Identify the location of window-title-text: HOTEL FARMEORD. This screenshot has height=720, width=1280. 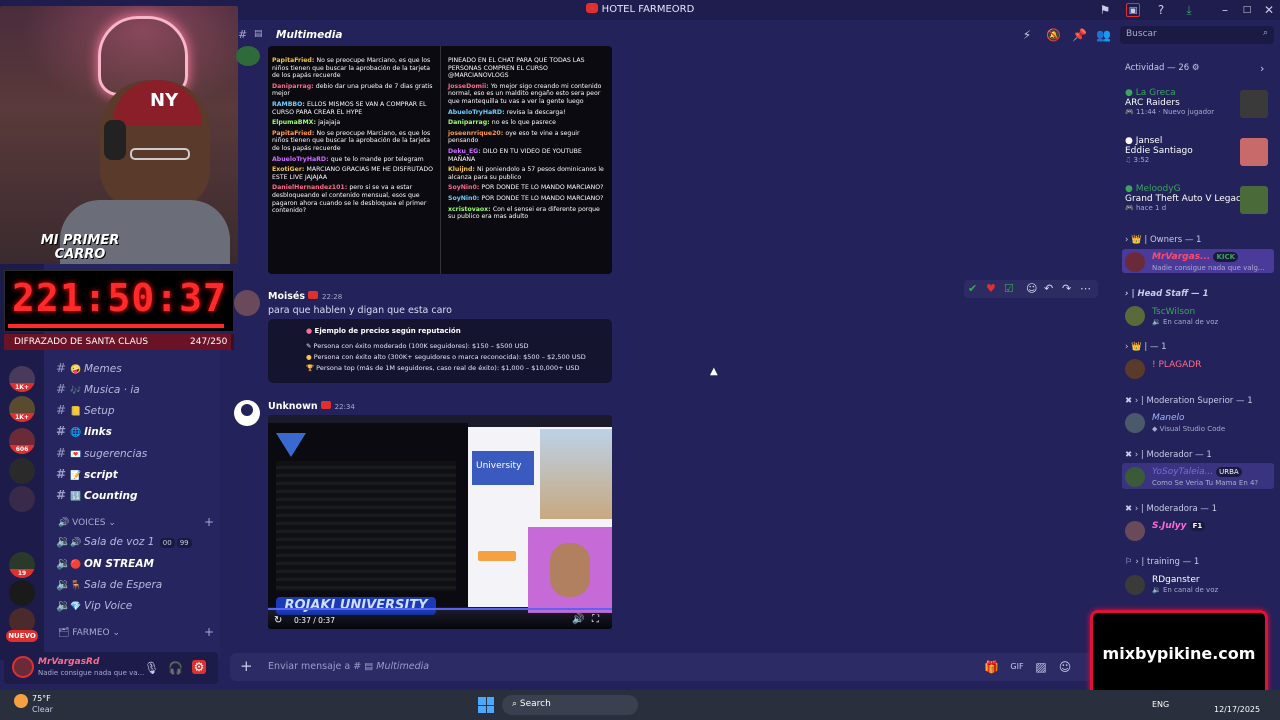
(648, 9).